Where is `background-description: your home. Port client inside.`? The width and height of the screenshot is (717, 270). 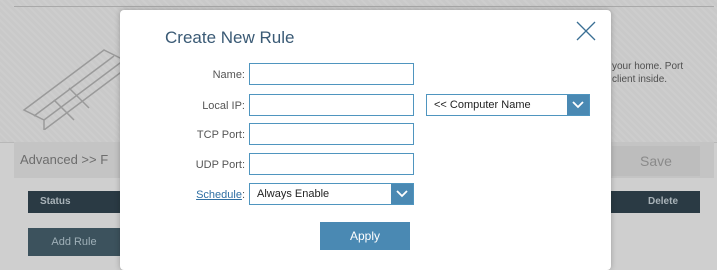 background-description: your home. Port client inside. is located at coordinates (662, 73).